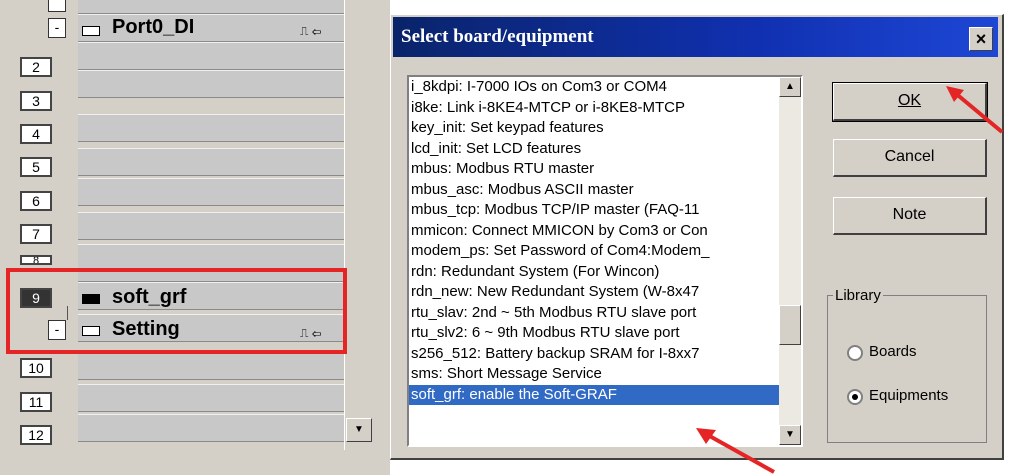  I want to click on row-number-11: 11, so click(36, 402).